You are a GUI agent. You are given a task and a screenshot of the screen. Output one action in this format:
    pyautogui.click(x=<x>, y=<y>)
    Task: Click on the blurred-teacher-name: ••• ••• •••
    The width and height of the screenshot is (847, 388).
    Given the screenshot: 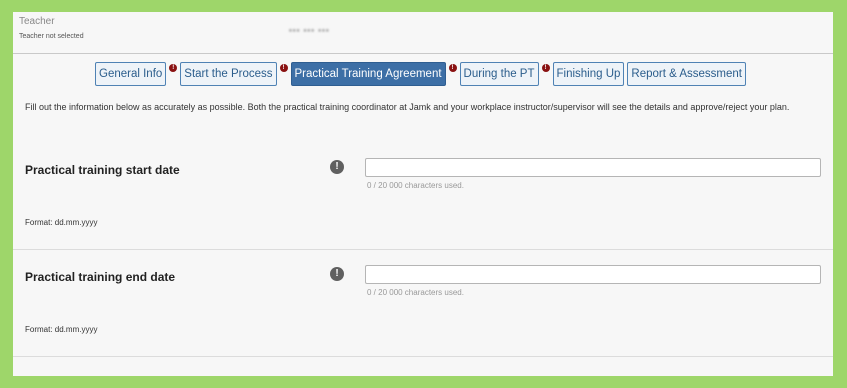 What is the action you would take?
    pyautogui.click(x=309, y=30)
    